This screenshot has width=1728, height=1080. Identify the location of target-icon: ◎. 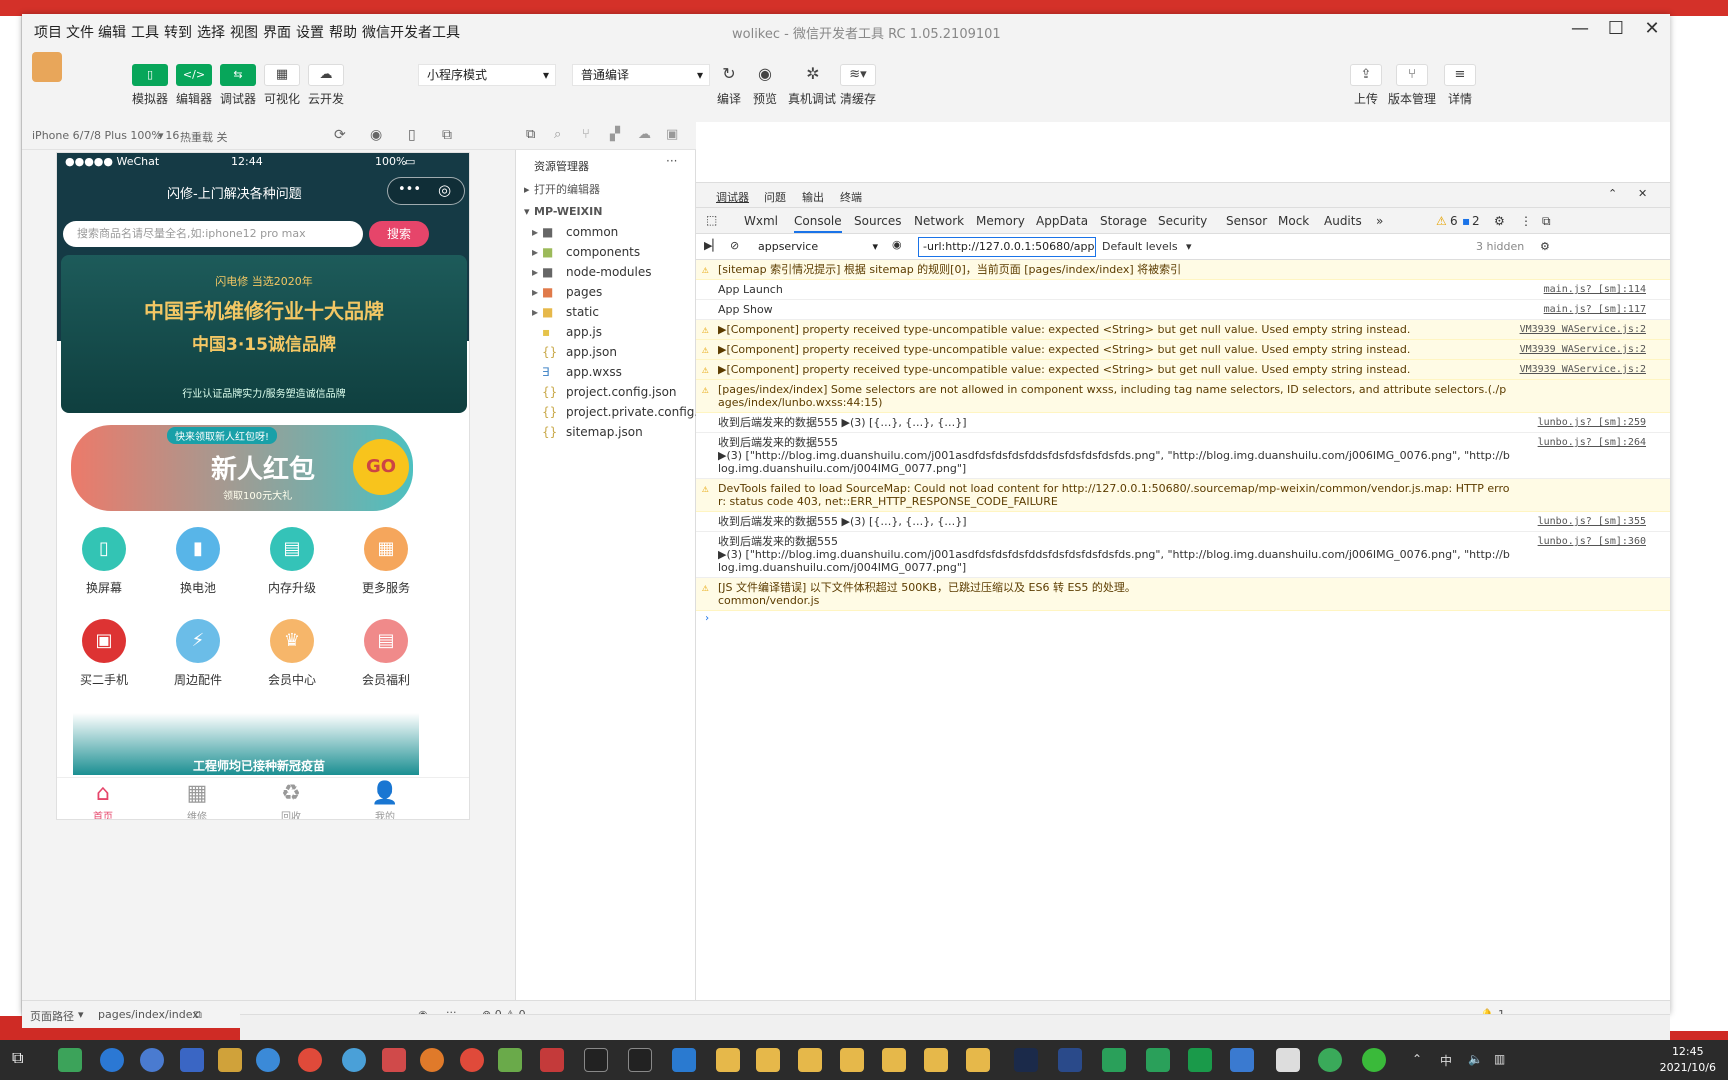
(444, 190).